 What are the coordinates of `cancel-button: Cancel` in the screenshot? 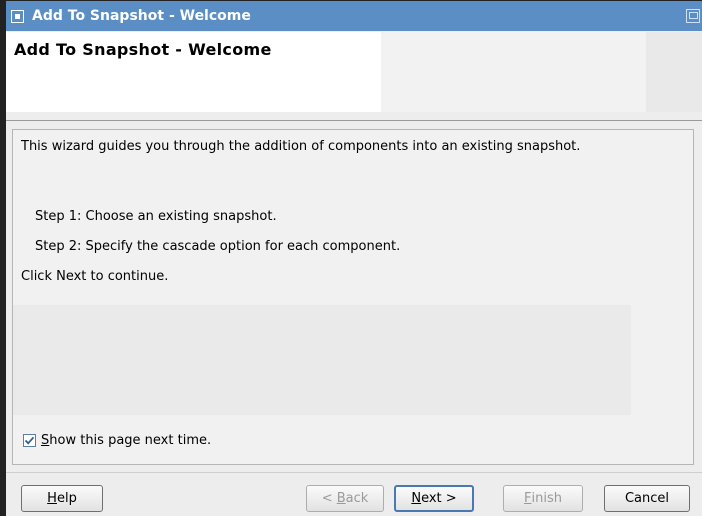 It's located at (647, 498).